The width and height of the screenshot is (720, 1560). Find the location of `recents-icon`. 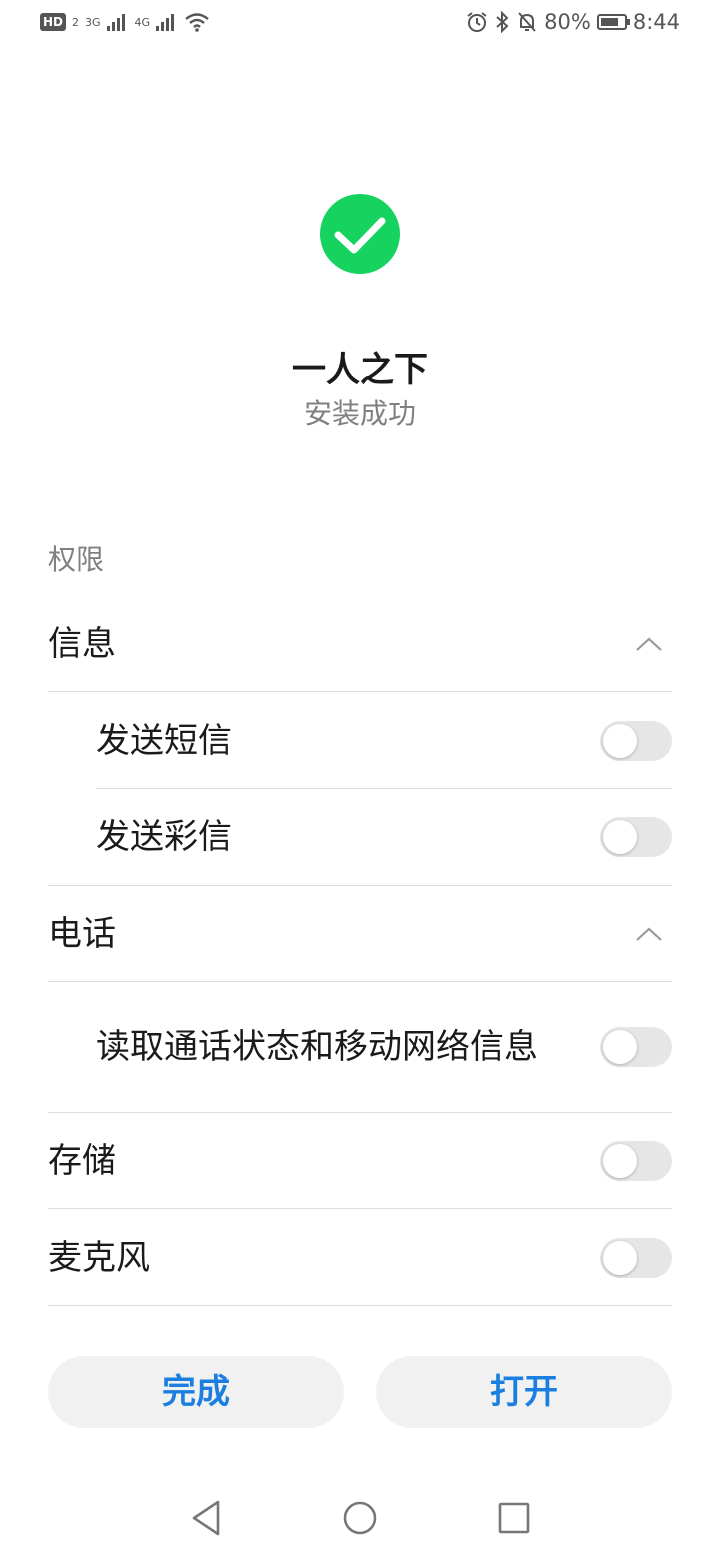

recents-icon is located at coordinates (514, 1518).